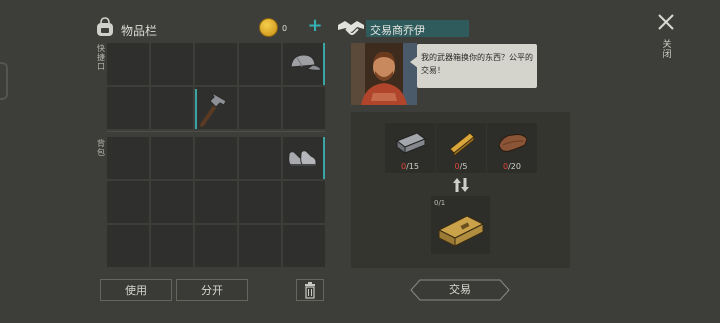 The height and width of the screenshot is (323, 720). Describe the element at coordinates (315, 26) in the screenshot. I see `add-coins-button: +` at that location.